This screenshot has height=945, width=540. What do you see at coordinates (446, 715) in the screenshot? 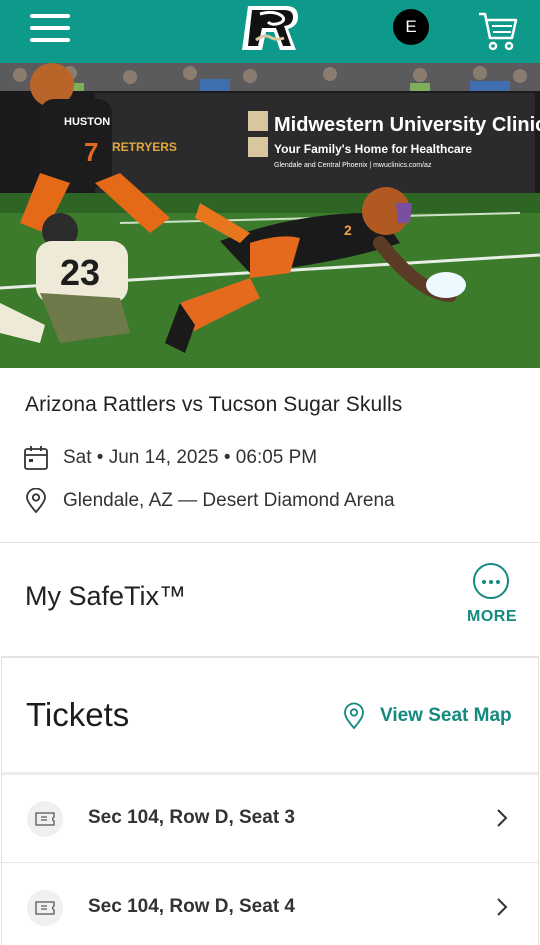
I see `view-seat-map-label: View Seat Map` at bounding box center [446, 715].